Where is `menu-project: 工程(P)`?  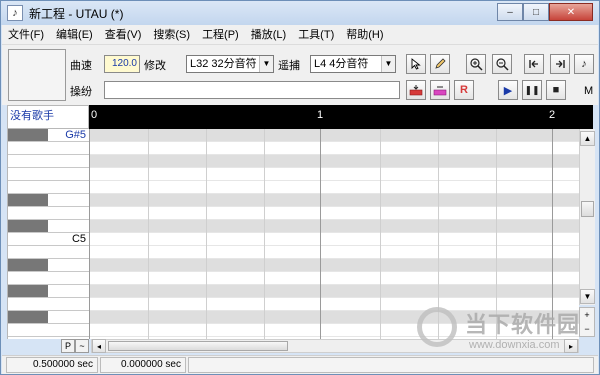
menu-project: 工程(P) is located at coordinates (220, 35).